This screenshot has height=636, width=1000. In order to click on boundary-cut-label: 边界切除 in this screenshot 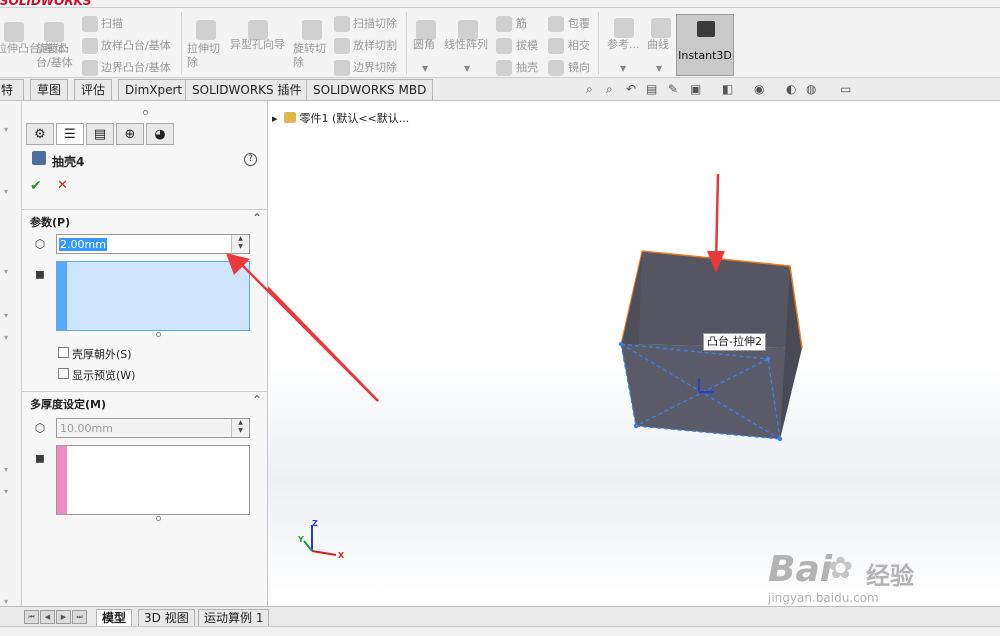, I will do `click(375, 68)`.